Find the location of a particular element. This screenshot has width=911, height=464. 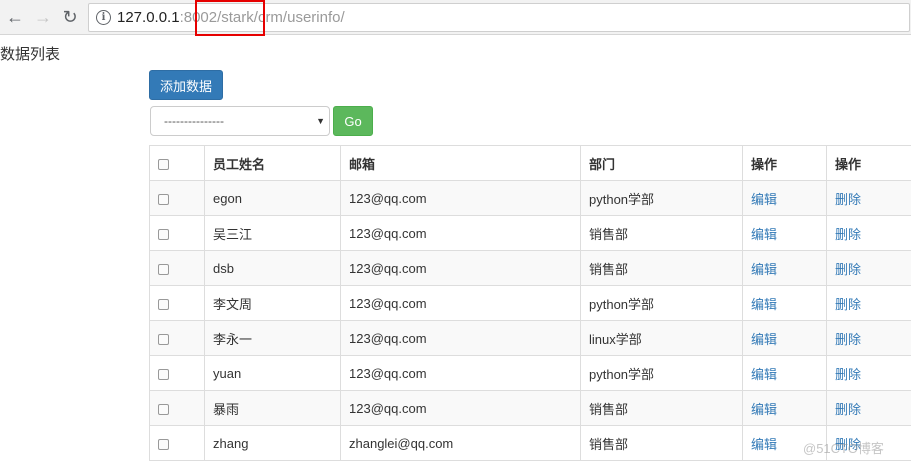

select-value: --------------- is located at coordinates (194, 121).